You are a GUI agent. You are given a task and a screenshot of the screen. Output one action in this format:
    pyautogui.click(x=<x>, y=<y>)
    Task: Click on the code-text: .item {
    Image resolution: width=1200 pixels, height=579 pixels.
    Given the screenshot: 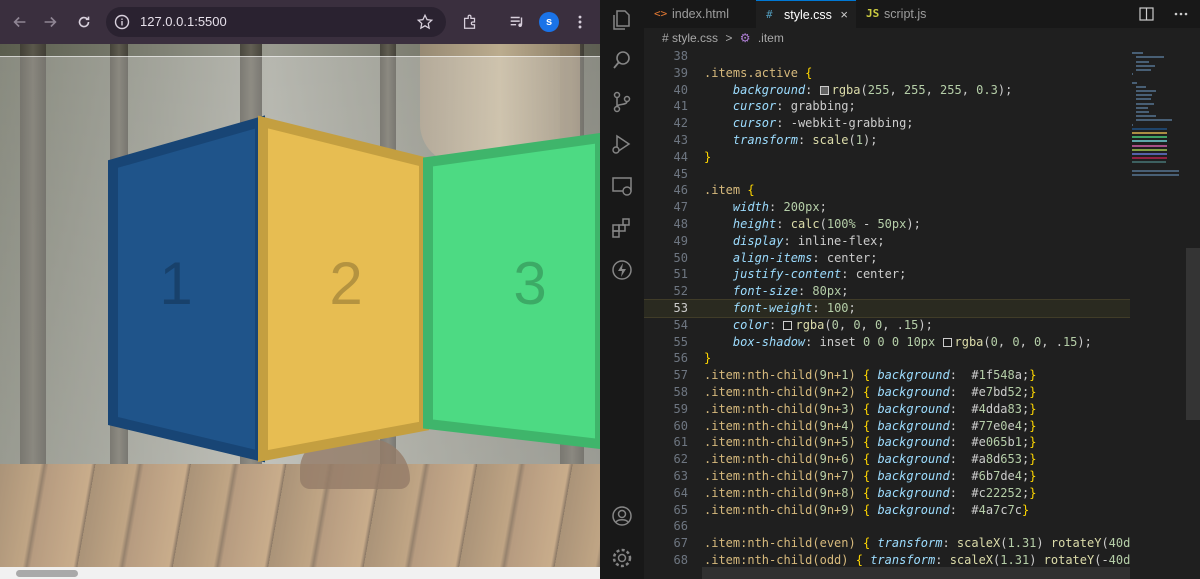 What is the action you would take?
    pyautogui.click(x=729, y=190)
    